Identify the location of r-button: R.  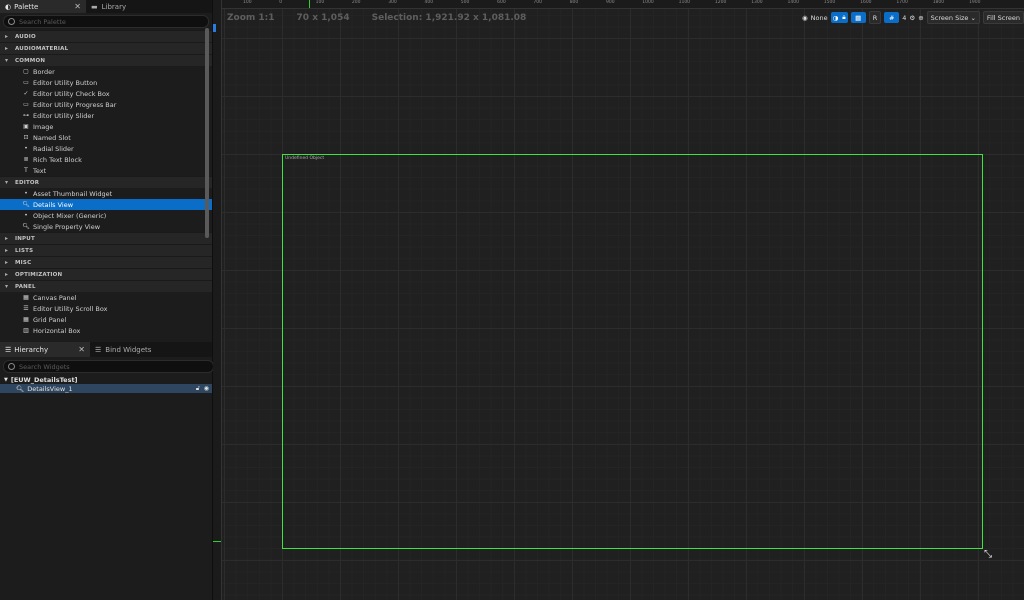
(875, 17).